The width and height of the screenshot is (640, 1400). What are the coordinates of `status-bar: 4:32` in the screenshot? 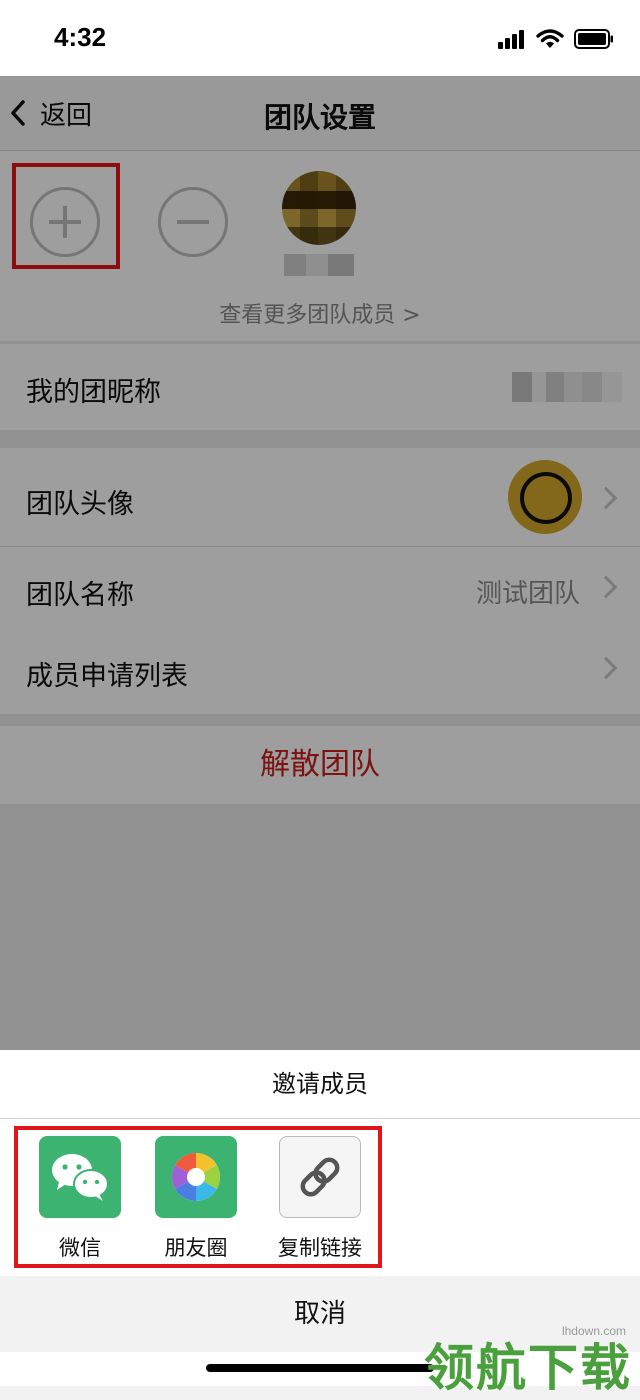 It's located at (320, 38).